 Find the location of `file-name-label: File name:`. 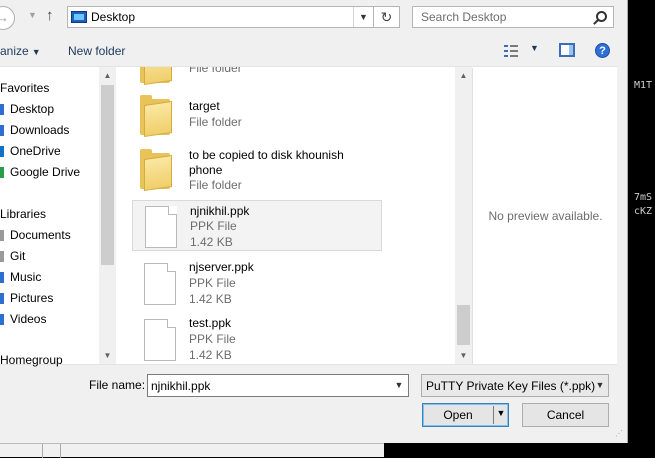

file-name-label: File name: is located at coordinates (117, 385).